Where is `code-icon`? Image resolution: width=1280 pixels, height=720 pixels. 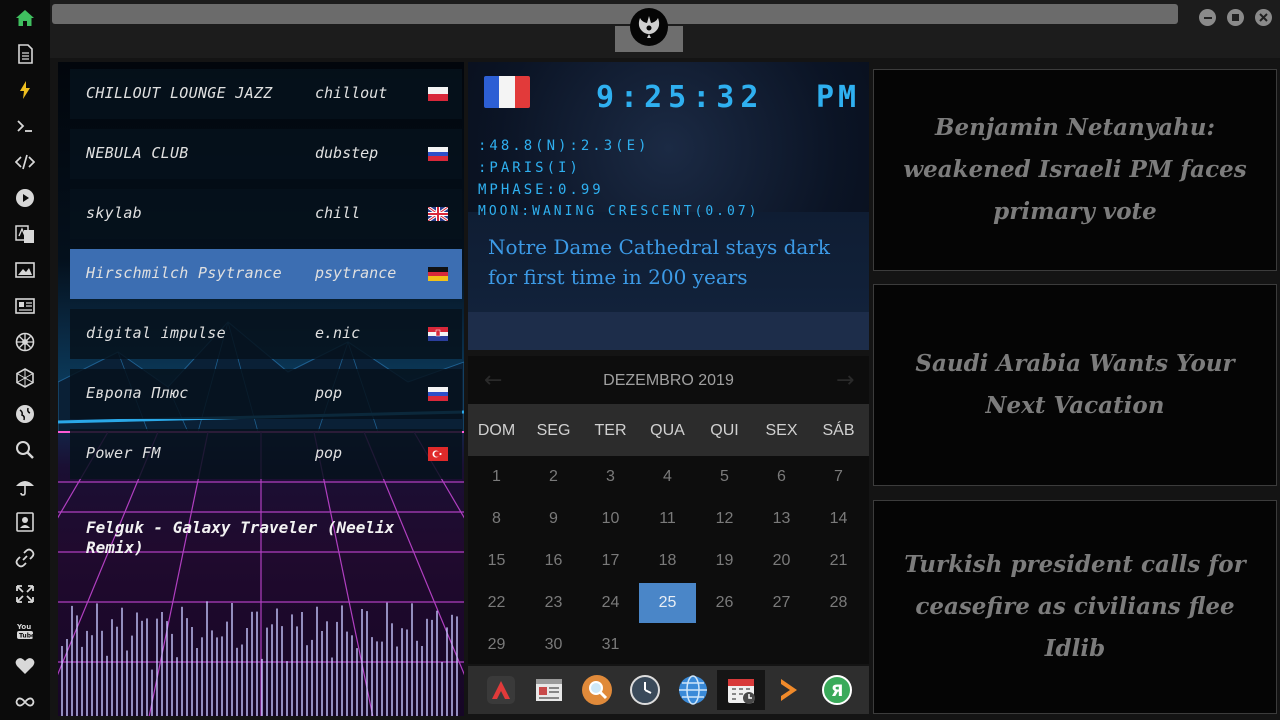 code-icon is located at coordinates (25, 162).